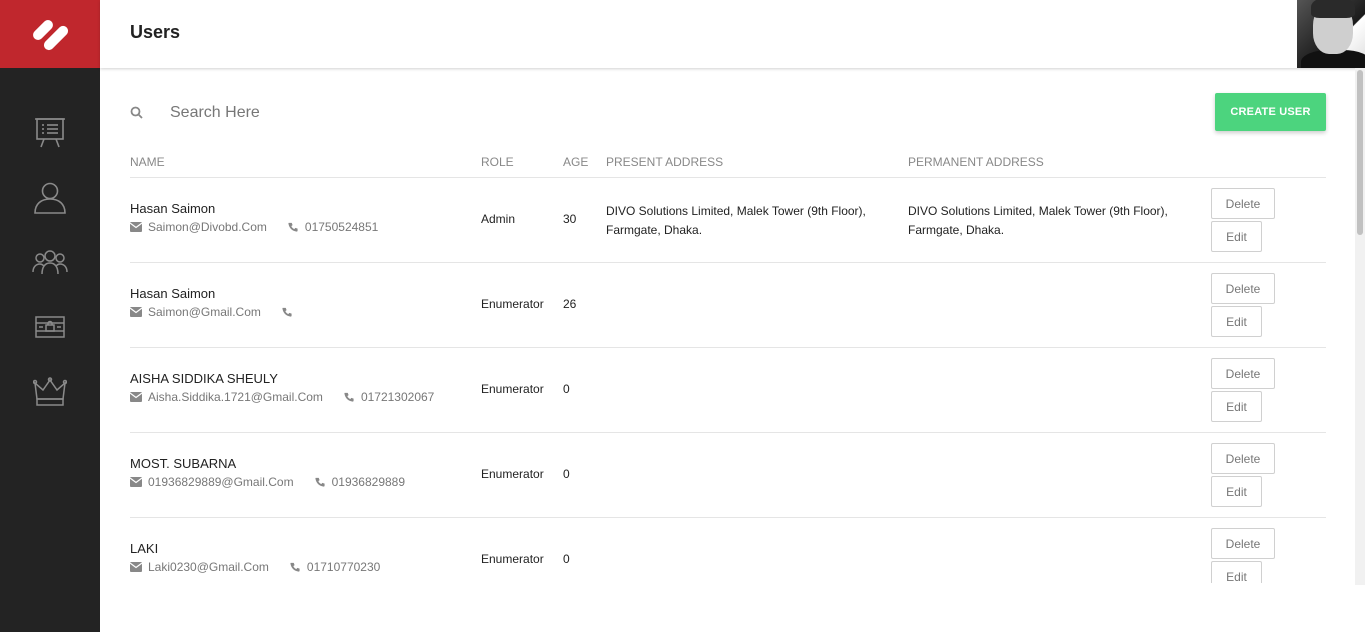 The width and height of the screenshot is (1365, 632). I want to click on sidebar, so click(50, 316).